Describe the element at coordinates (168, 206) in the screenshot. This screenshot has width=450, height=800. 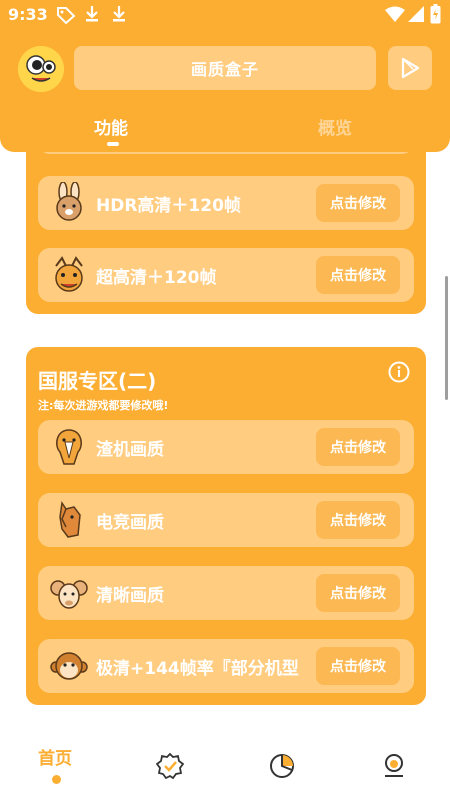
I see `row-label: HDR高清＋120帧` at that location.